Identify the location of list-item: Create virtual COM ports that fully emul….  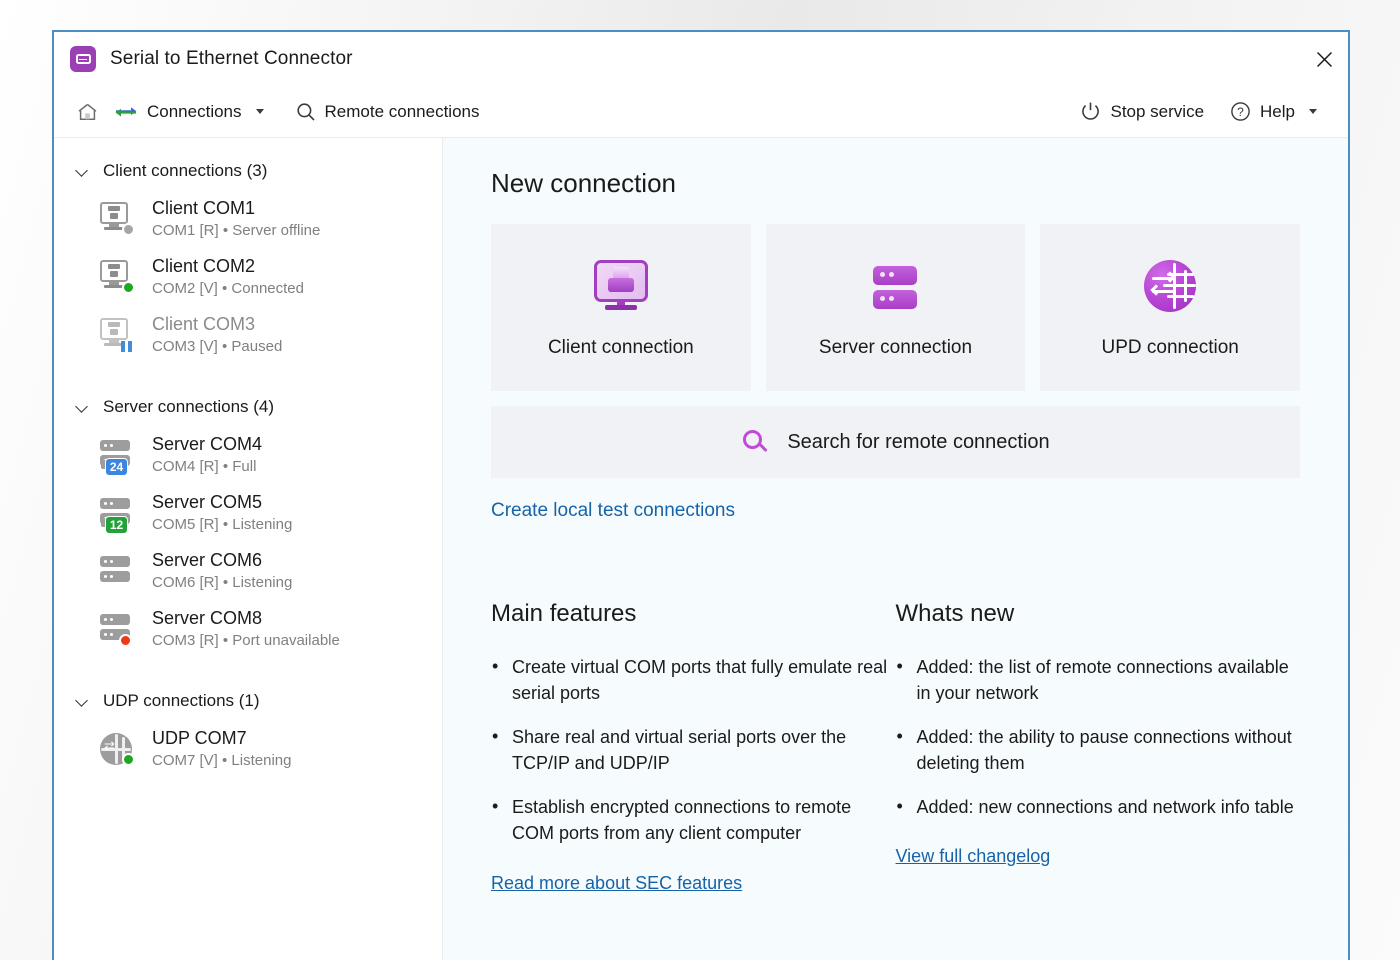
(693, 679).